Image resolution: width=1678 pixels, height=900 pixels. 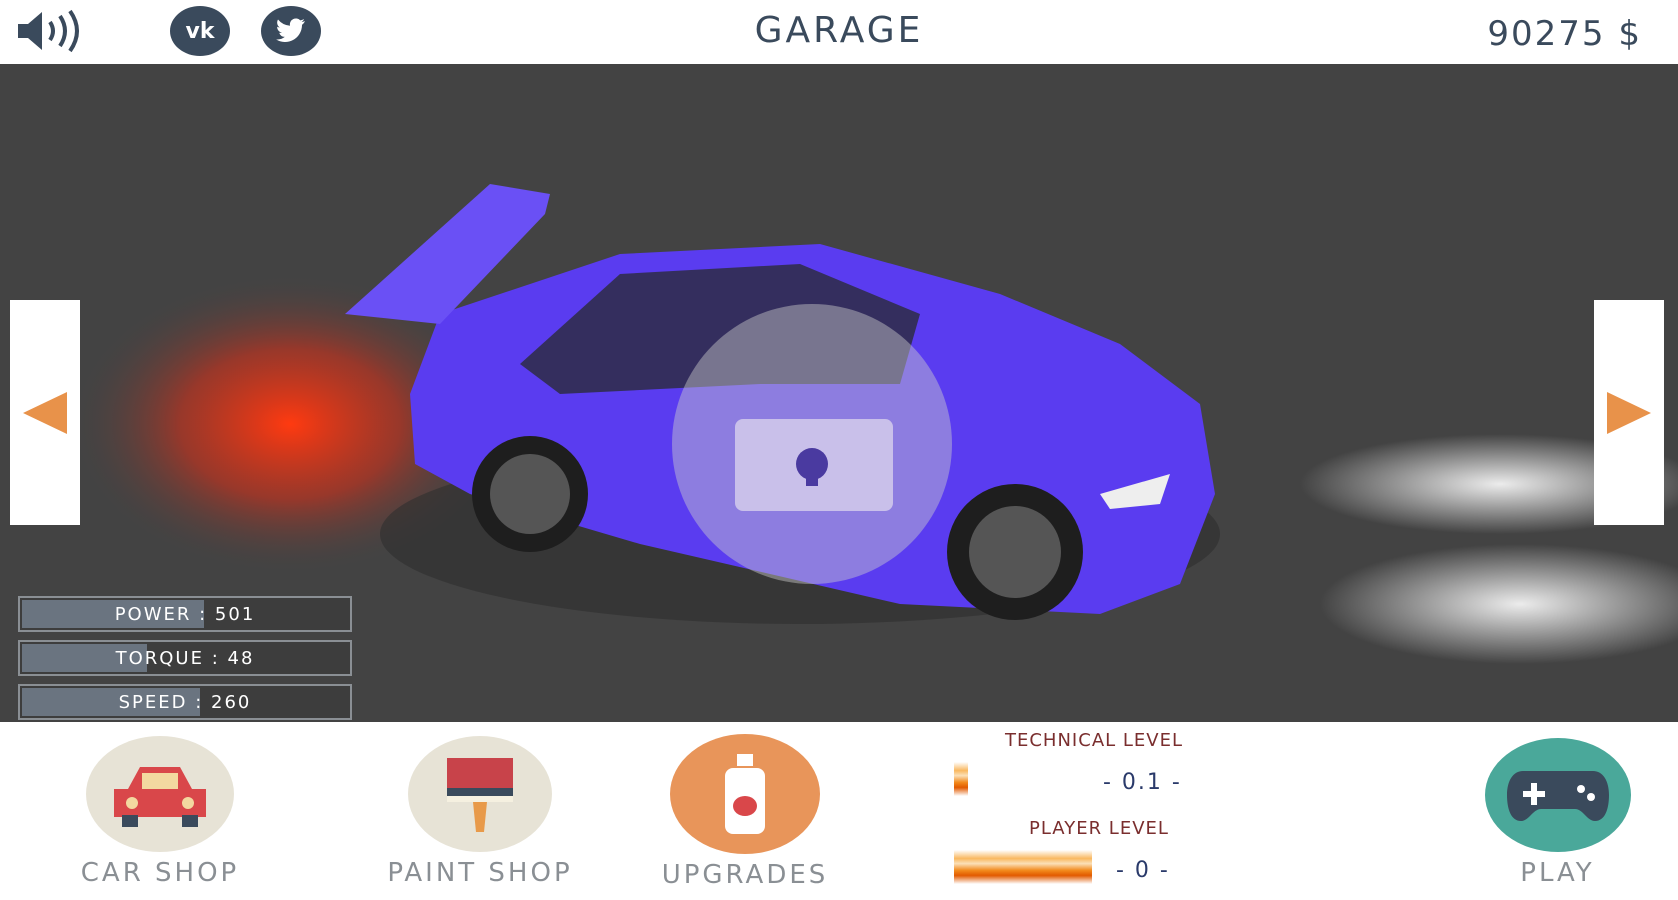 I want to click on technical-level-value: - 0.1 -, so click(x=1142, y=782).